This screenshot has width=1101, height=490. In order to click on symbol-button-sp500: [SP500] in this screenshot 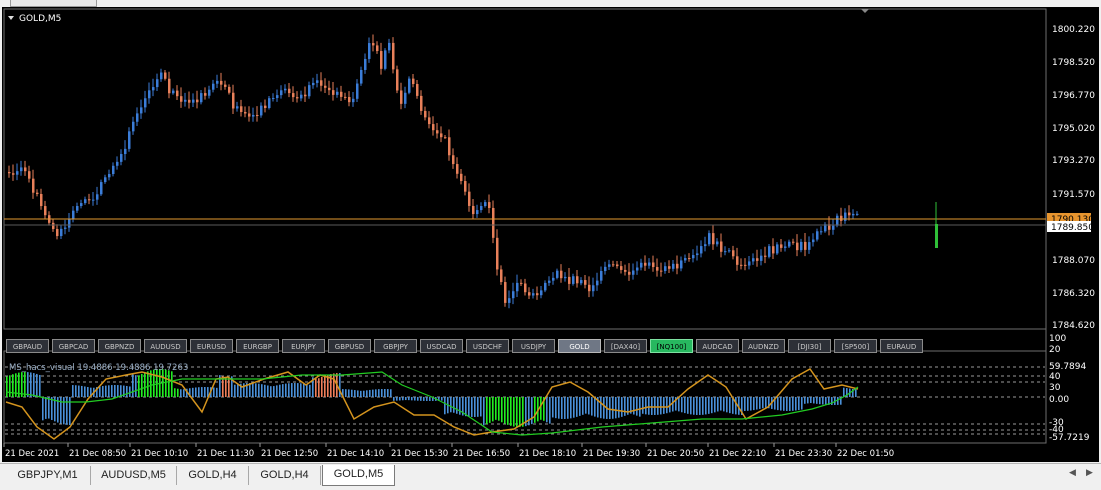, I will do `click(855, 346)`.